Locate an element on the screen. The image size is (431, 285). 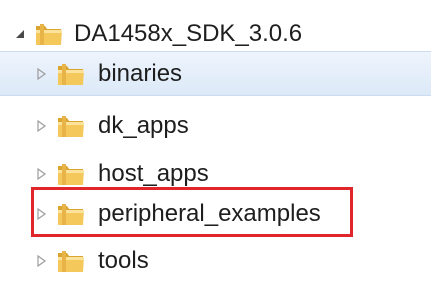
expanded-arrow-icon is located at coordinates (20, 34).